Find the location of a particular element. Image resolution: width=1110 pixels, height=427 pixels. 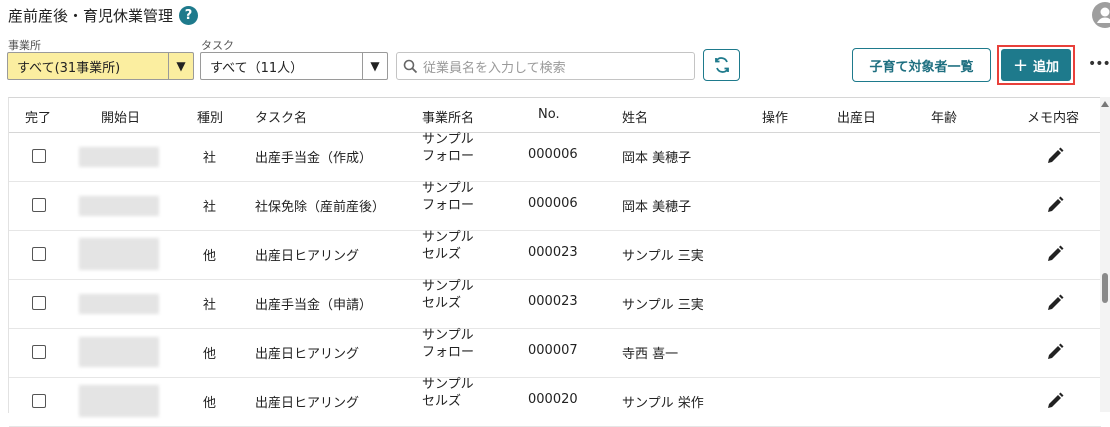

app-header: 産前産後・育児休業管理 ? is located at coordinates (555, 17).